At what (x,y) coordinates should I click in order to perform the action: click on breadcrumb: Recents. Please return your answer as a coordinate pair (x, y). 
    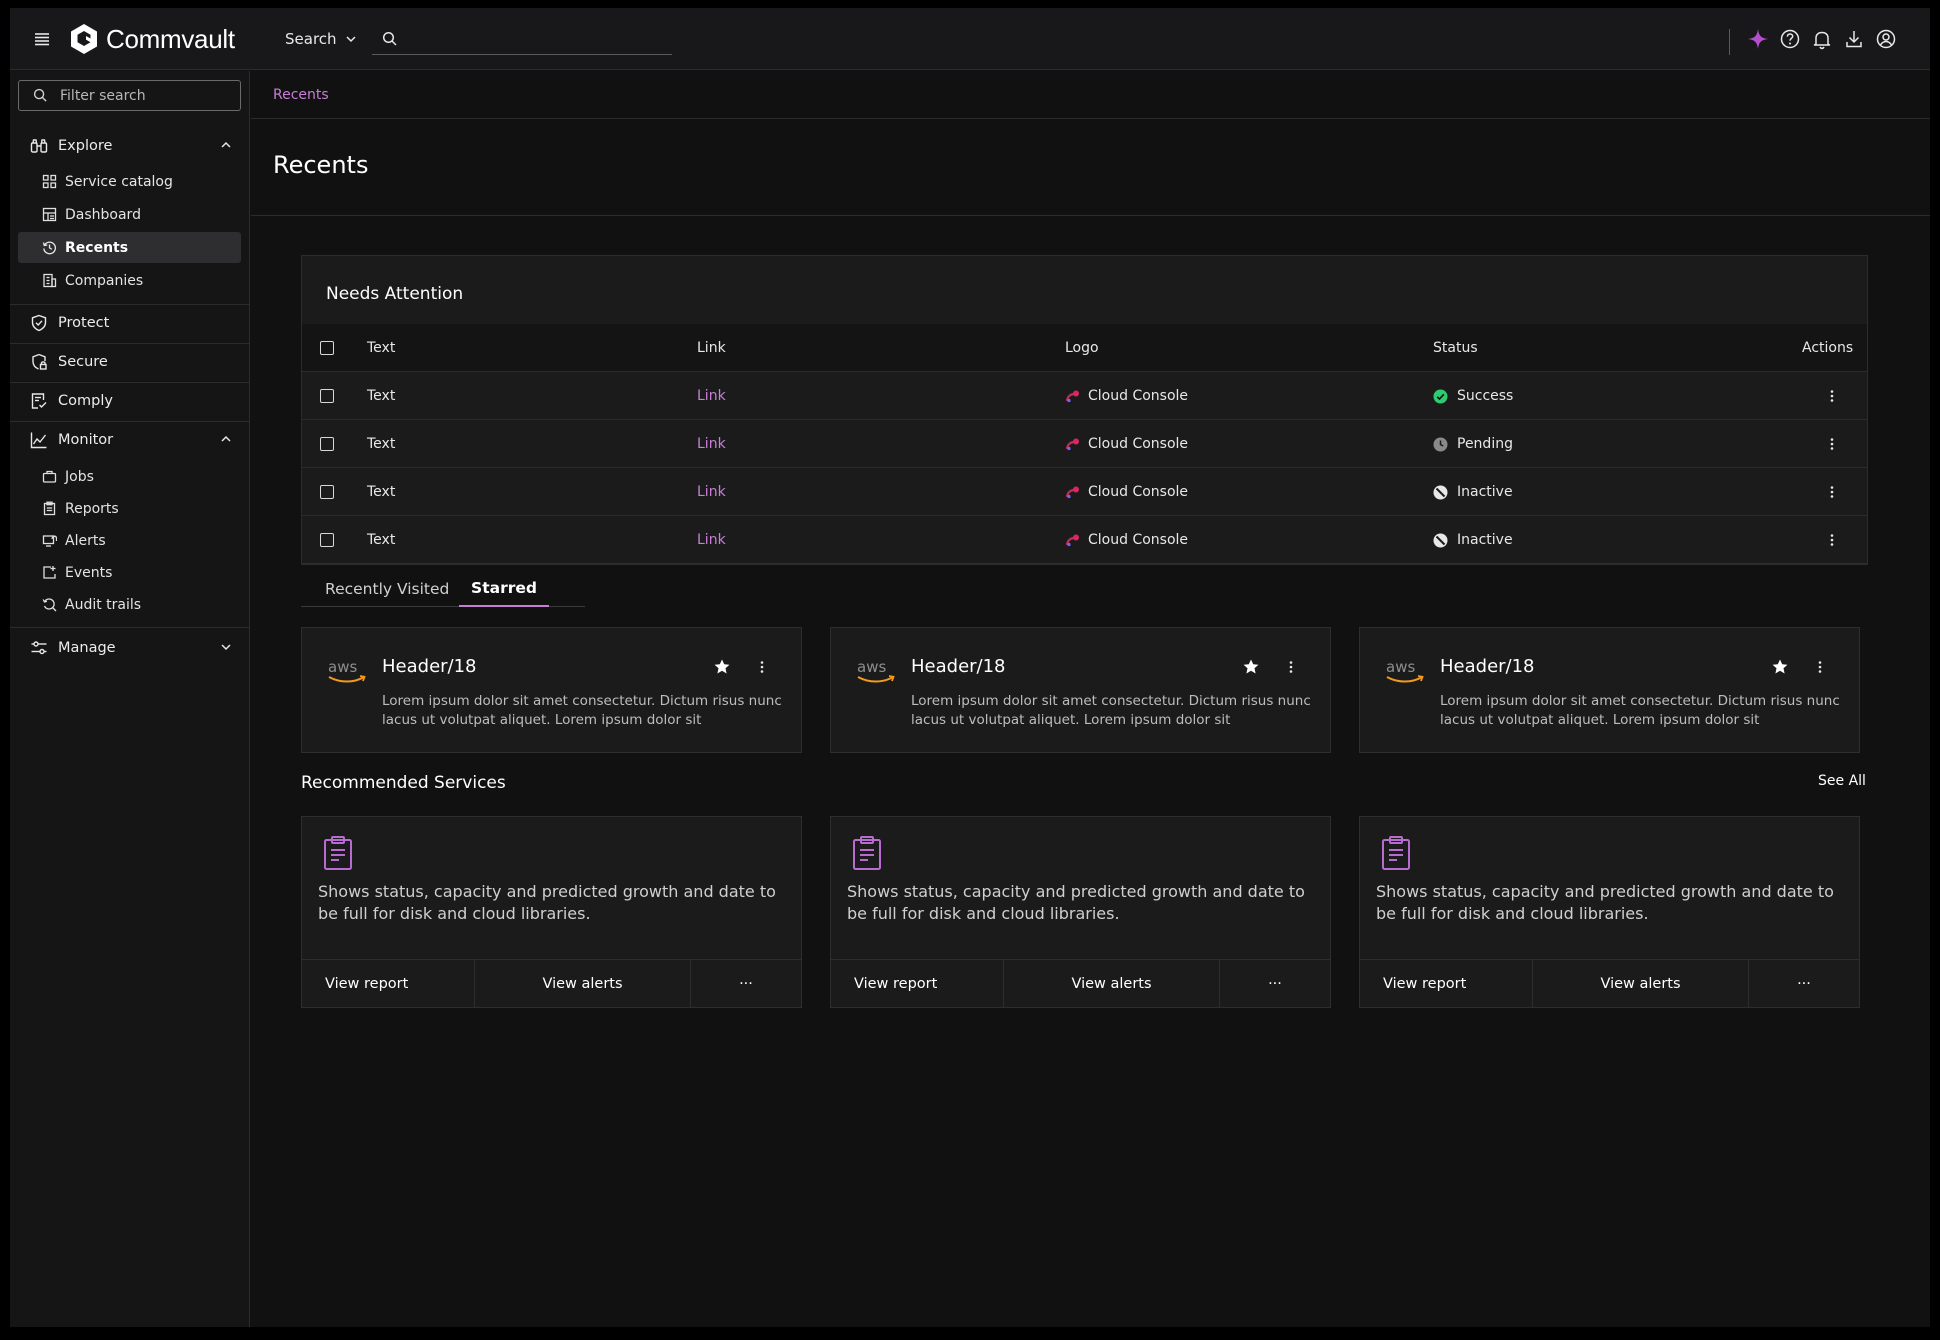
    Looking at the image, I should click on (1090, 95).